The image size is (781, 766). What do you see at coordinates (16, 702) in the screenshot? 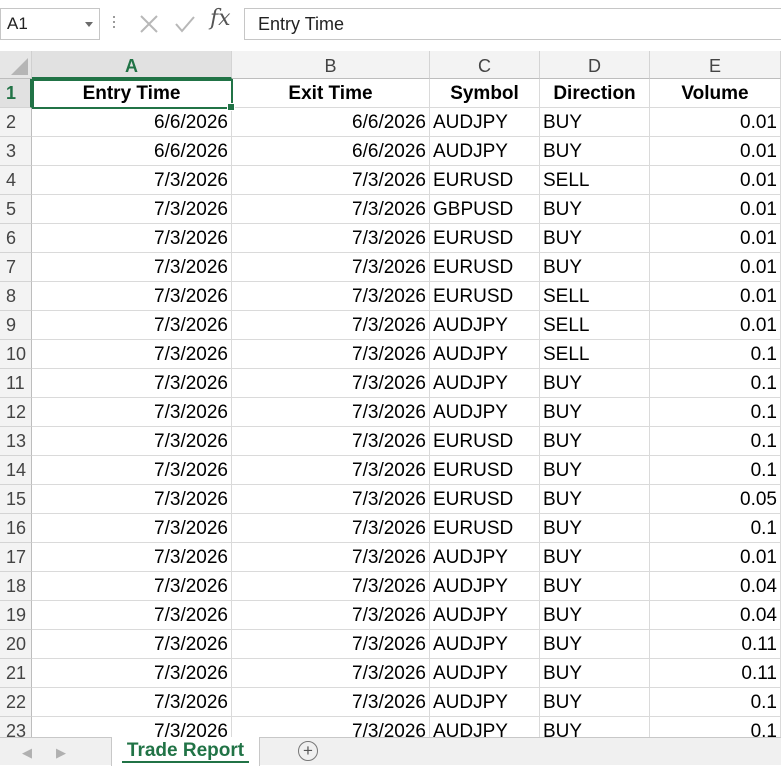
I see `row-header: 22` at bounding box center [16, 702].